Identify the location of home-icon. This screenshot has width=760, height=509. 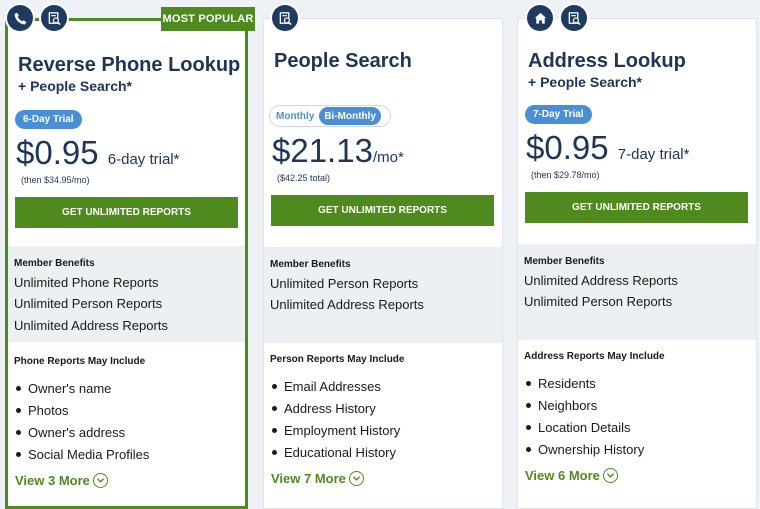
(540, 18).